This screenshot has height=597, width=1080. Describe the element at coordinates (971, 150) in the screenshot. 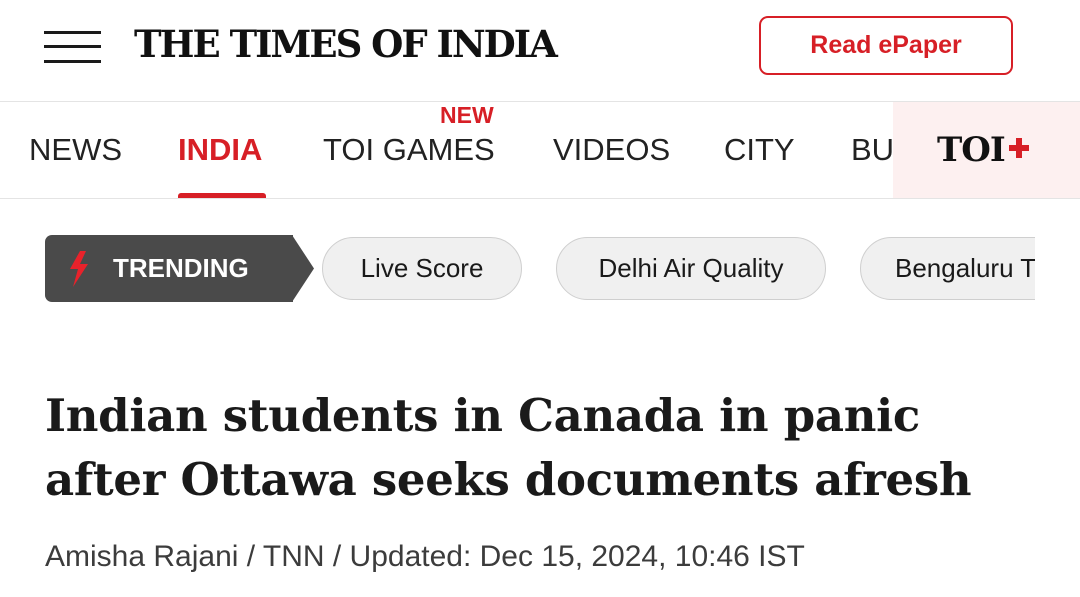

I see `toi-plus-label: TOI` at that location.